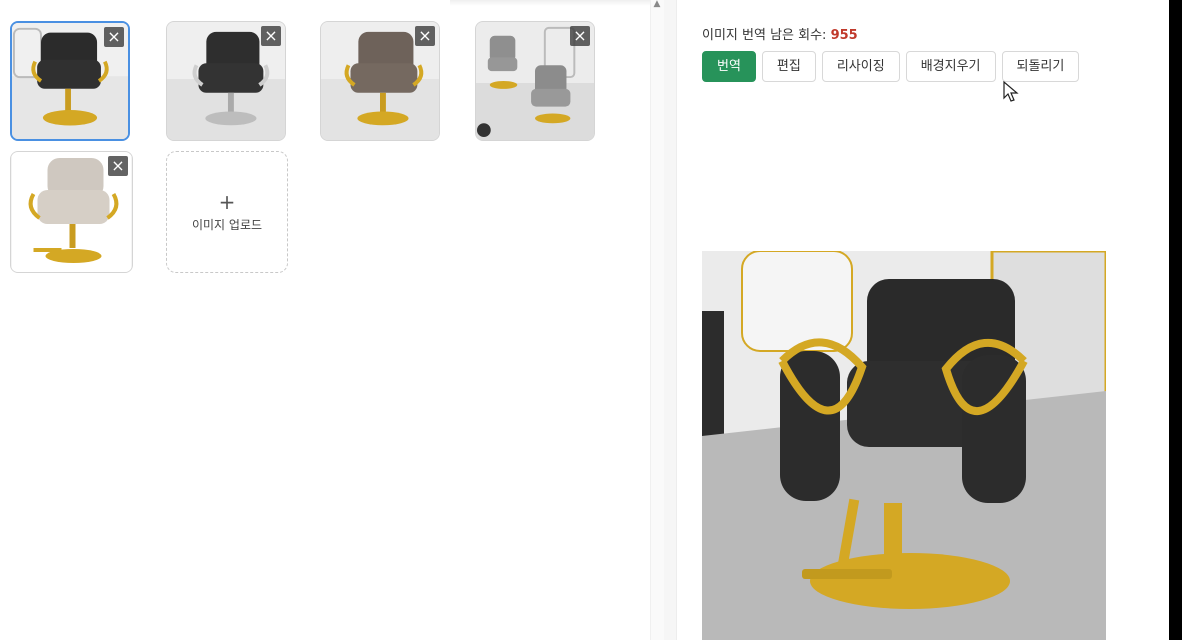  I want to click on thumbnail-4: ×, so click(535, 81).